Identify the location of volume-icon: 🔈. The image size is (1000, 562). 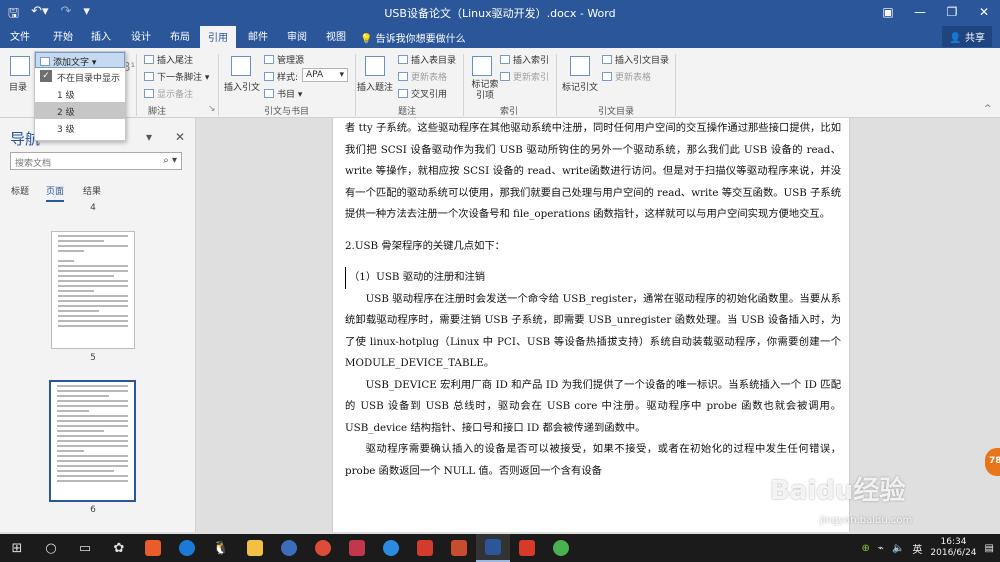
(898, 548).